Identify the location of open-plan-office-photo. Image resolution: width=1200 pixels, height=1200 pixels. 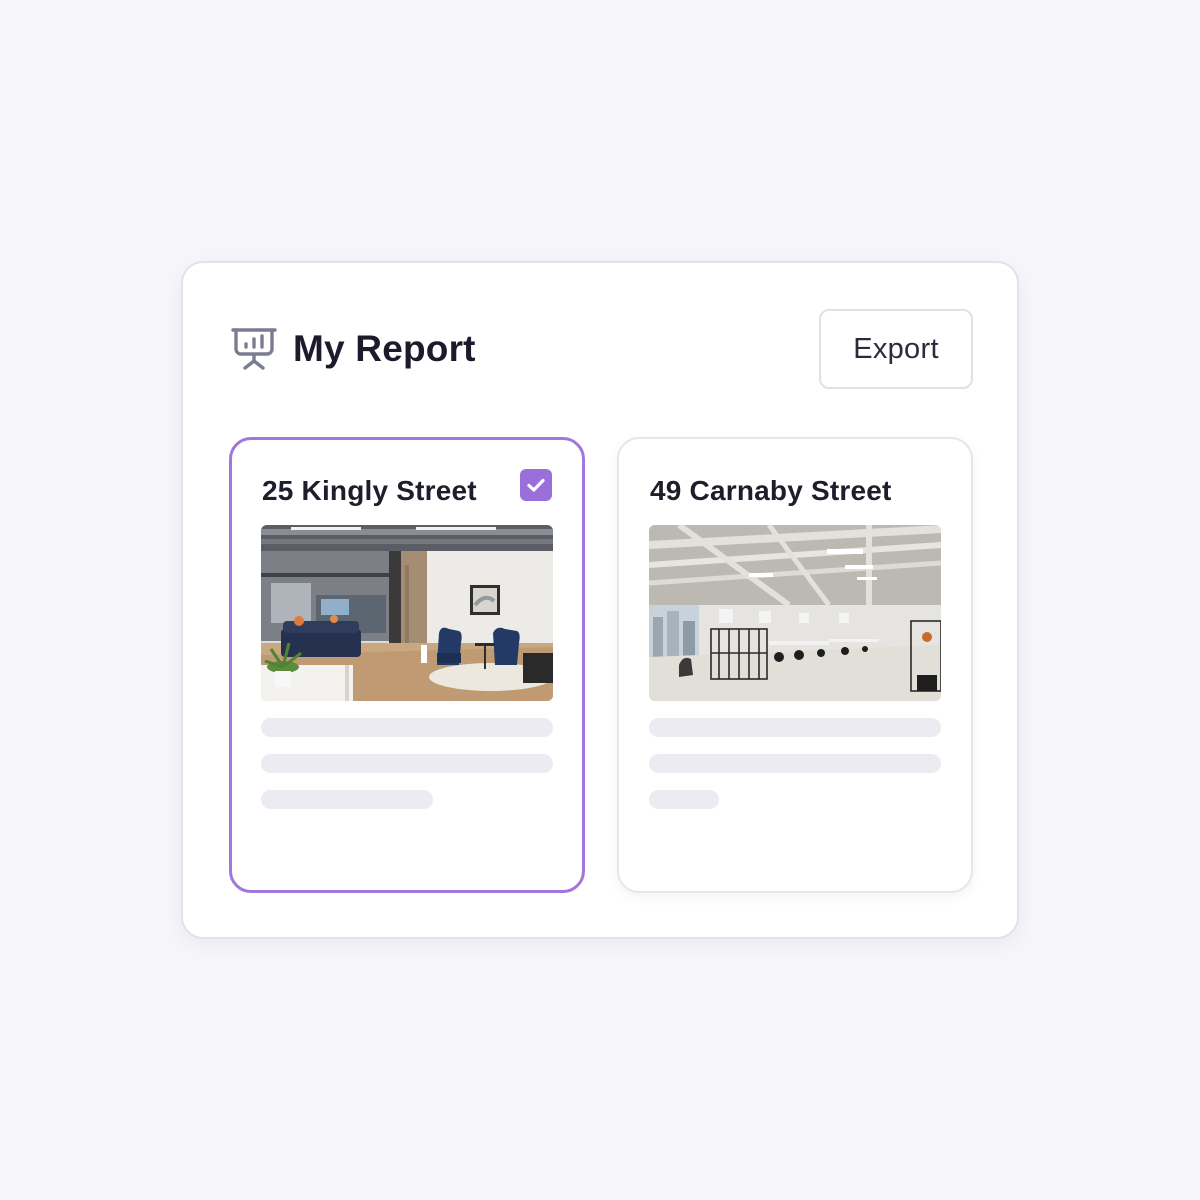
(795, 613).